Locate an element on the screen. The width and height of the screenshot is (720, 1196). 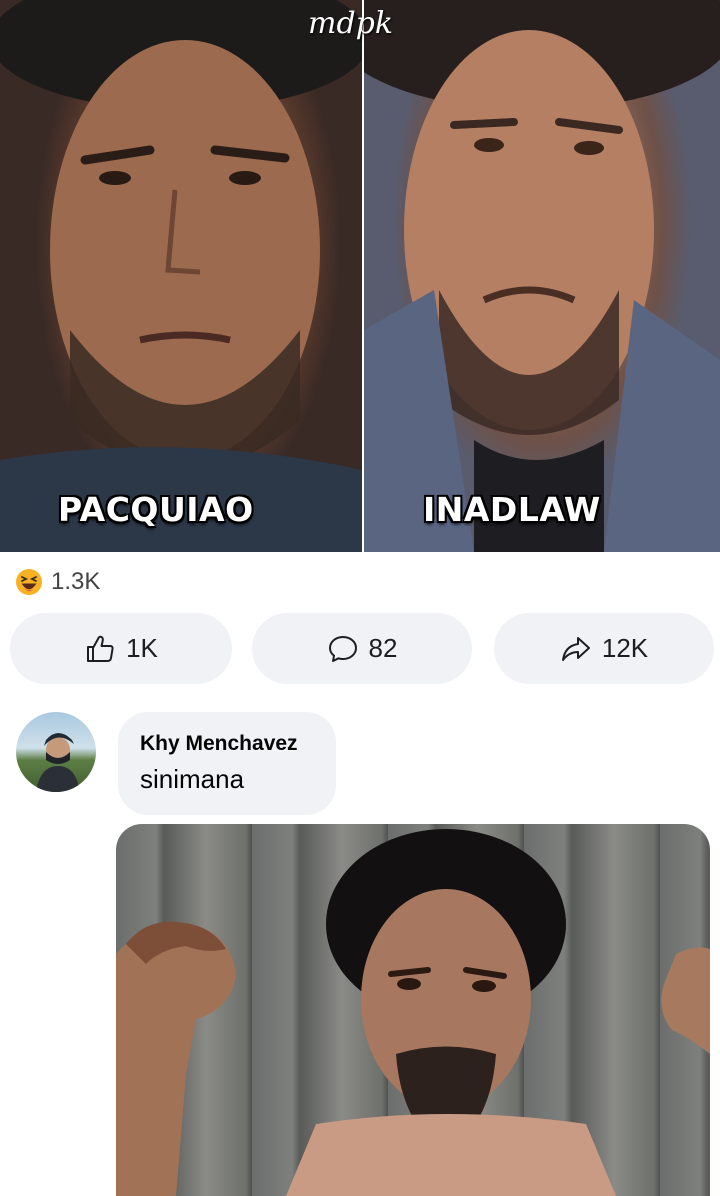
share-button: 12K is located at coordinates (604, 648).